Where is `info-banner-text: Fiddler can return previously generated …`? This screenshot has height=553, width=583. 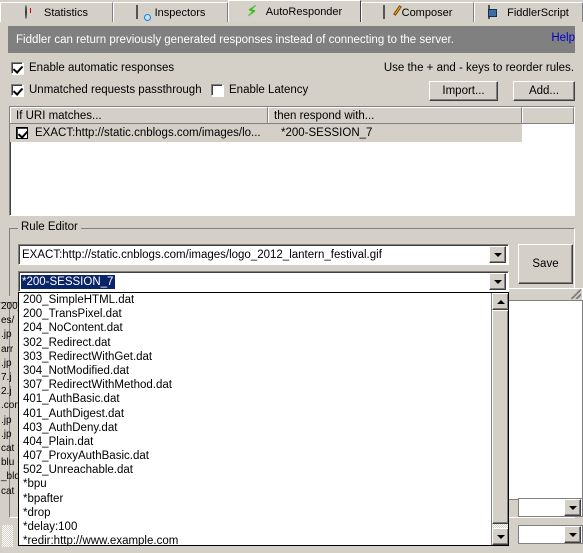 info-banner-text: Fiddler can return previously generated … is located at coordinates (235, 39).